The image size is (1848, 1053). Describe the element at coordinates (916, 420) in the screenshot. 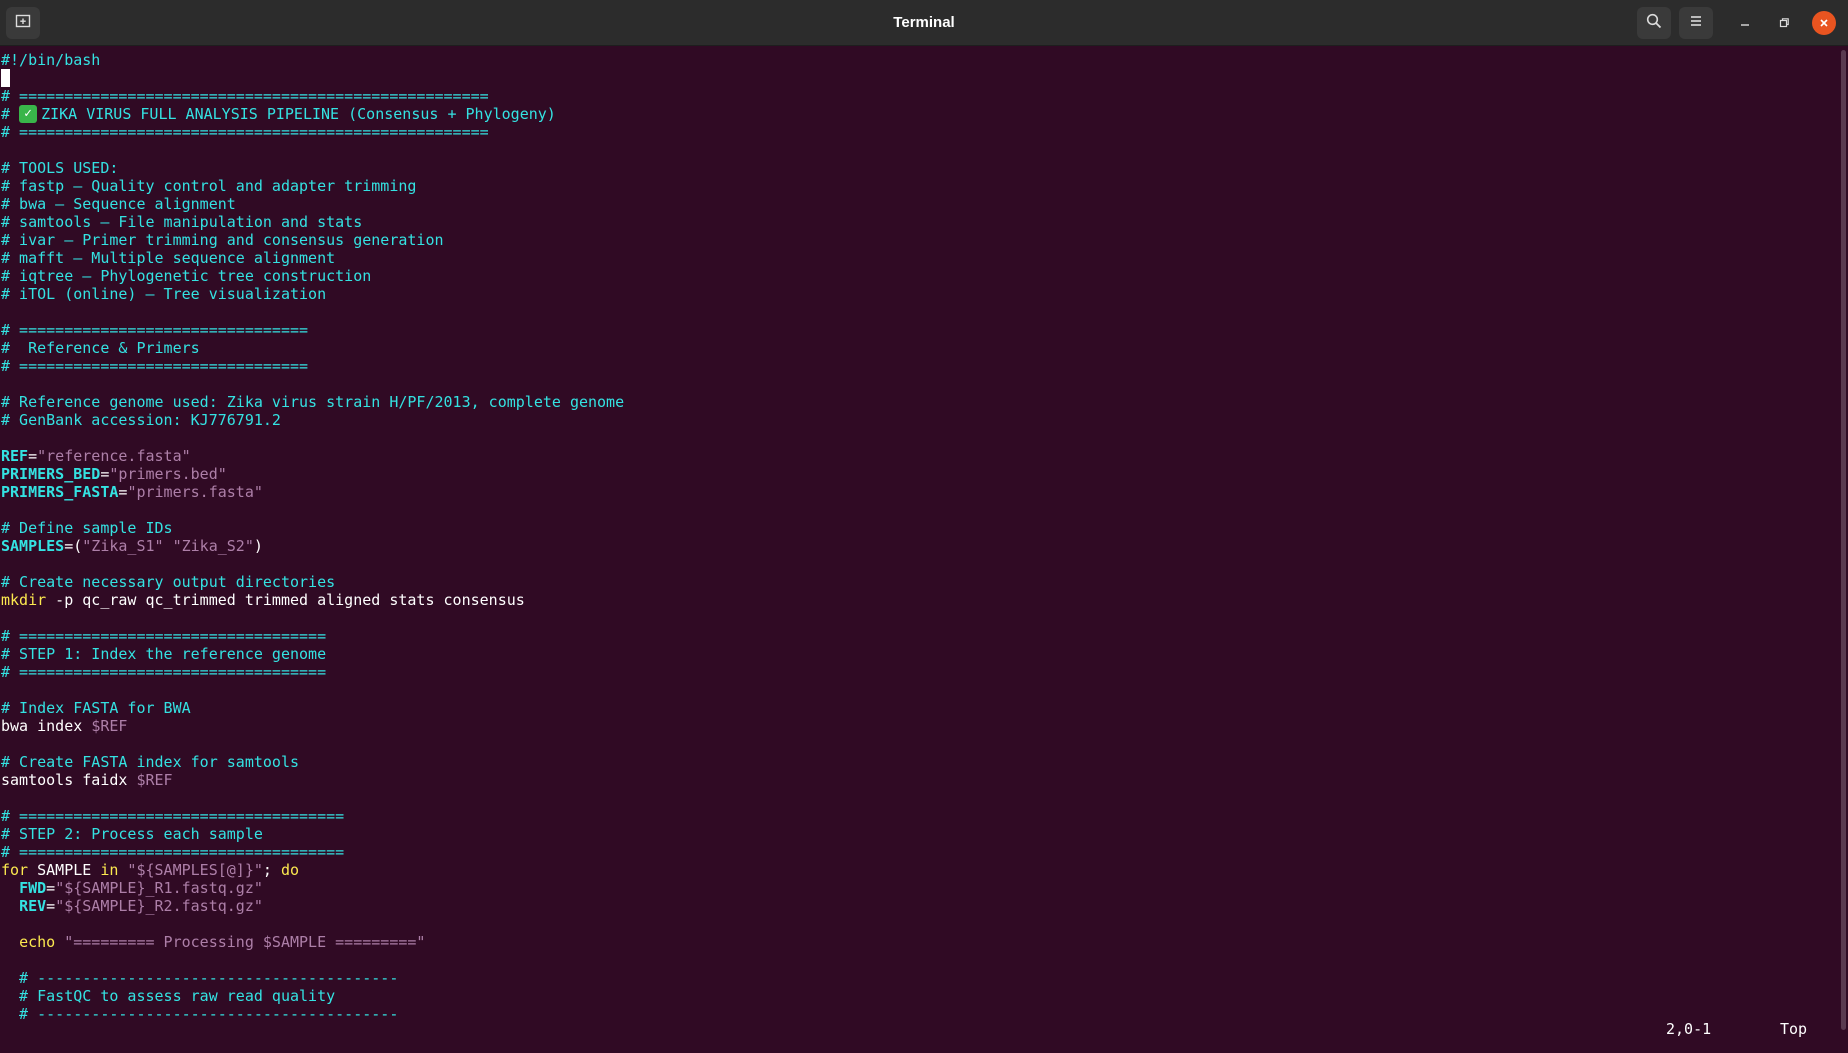

I see `editor-line: # GenBank accession: KJ776791.2` at that location.